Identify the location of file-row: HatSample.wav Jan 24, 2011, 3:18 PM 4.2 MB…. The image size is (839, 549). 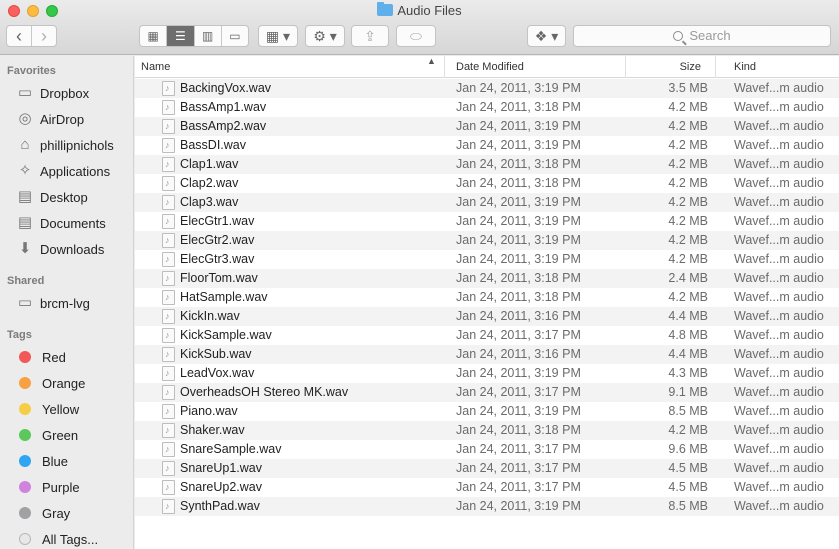
(487, 297).